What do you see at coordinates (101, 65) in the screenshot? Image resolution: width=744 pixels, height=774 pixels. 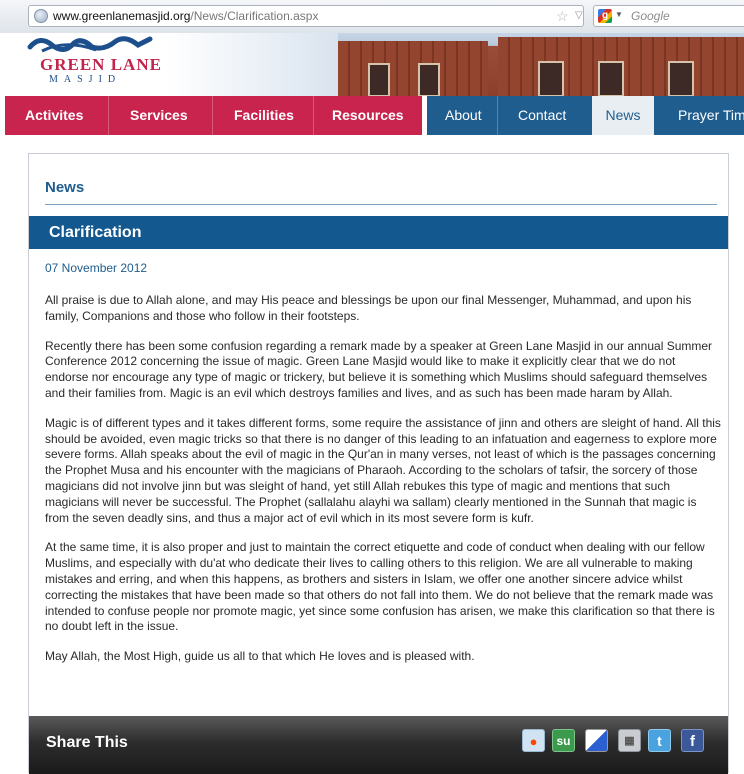 I see `logo-name: GREEN LANE` at bounding box center [101, 65].